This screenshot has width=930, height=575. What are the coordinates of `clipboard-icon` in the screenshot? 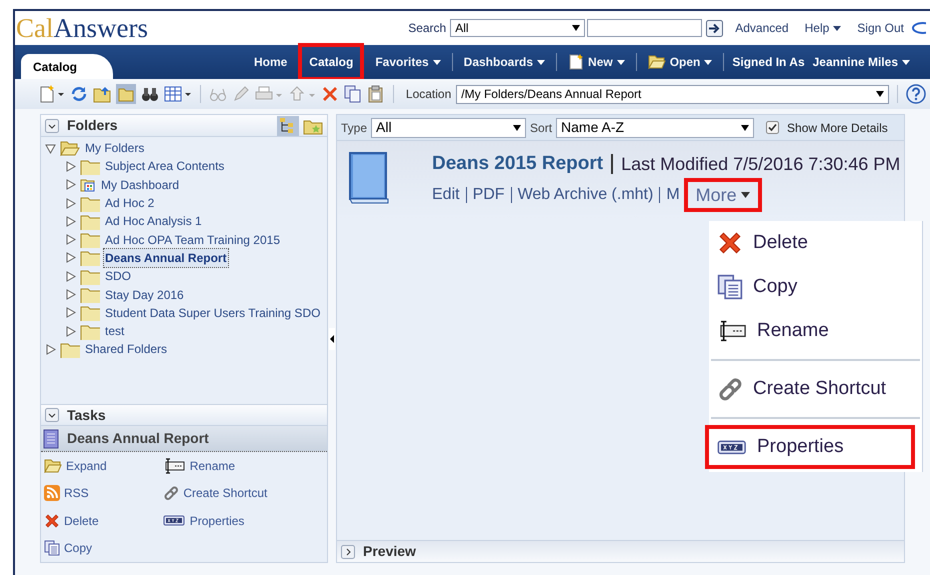 It's located at (375, 94).